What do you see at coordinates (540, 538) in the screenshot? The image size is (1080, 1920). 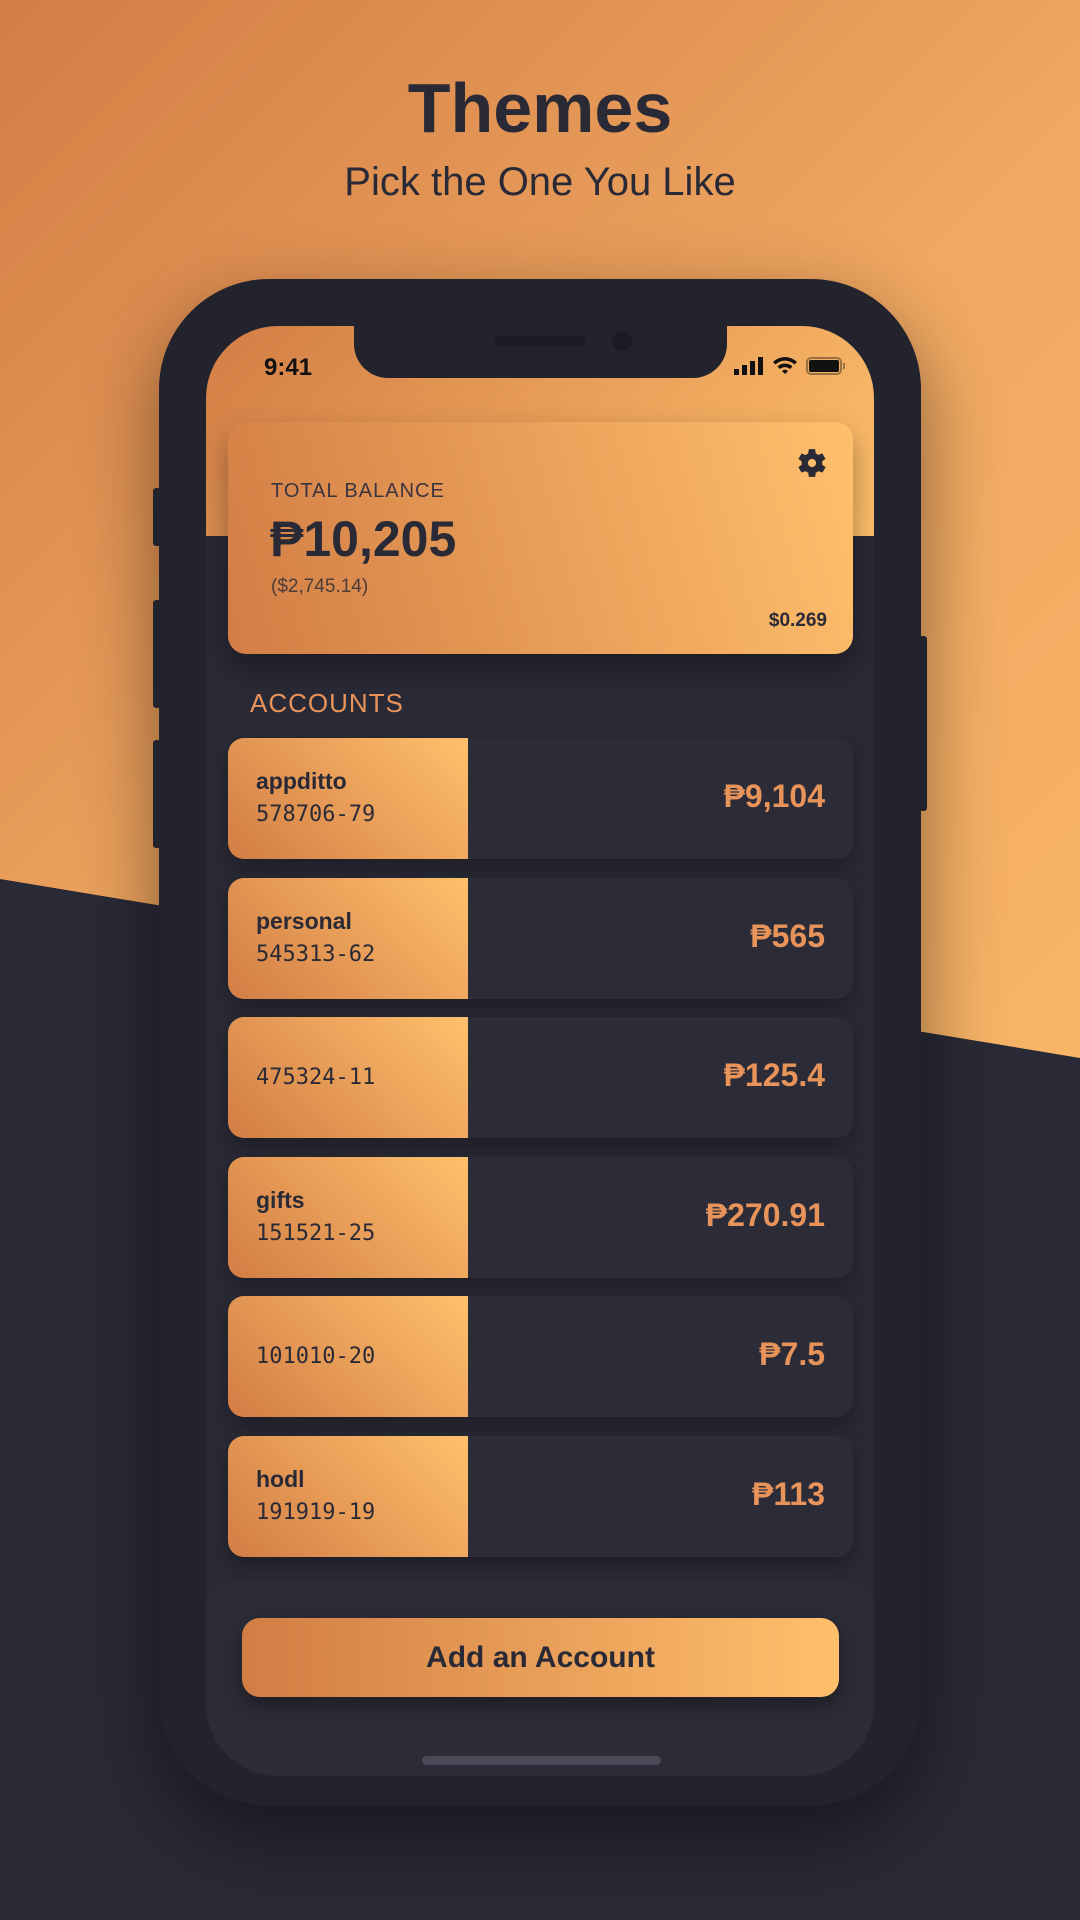 I see `balance-card: TOTAL BALANCE ₱10,205 ($2,745.14) $0.269` at bounding box center [540, 538].